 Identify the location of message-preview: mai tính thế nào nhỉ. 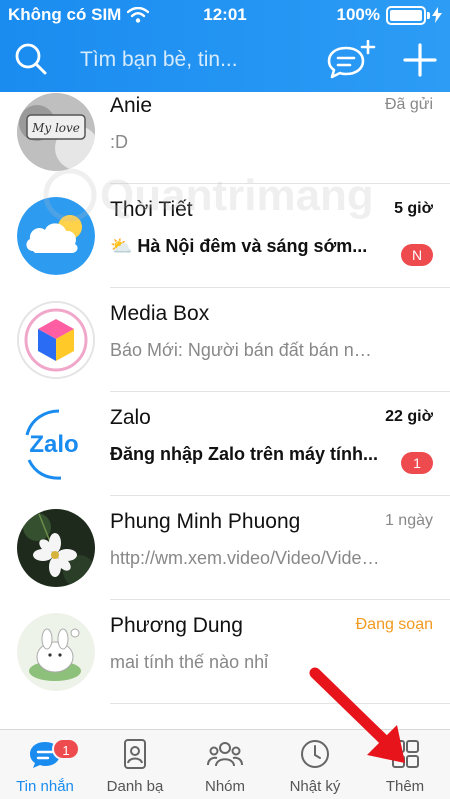
(189, 662).